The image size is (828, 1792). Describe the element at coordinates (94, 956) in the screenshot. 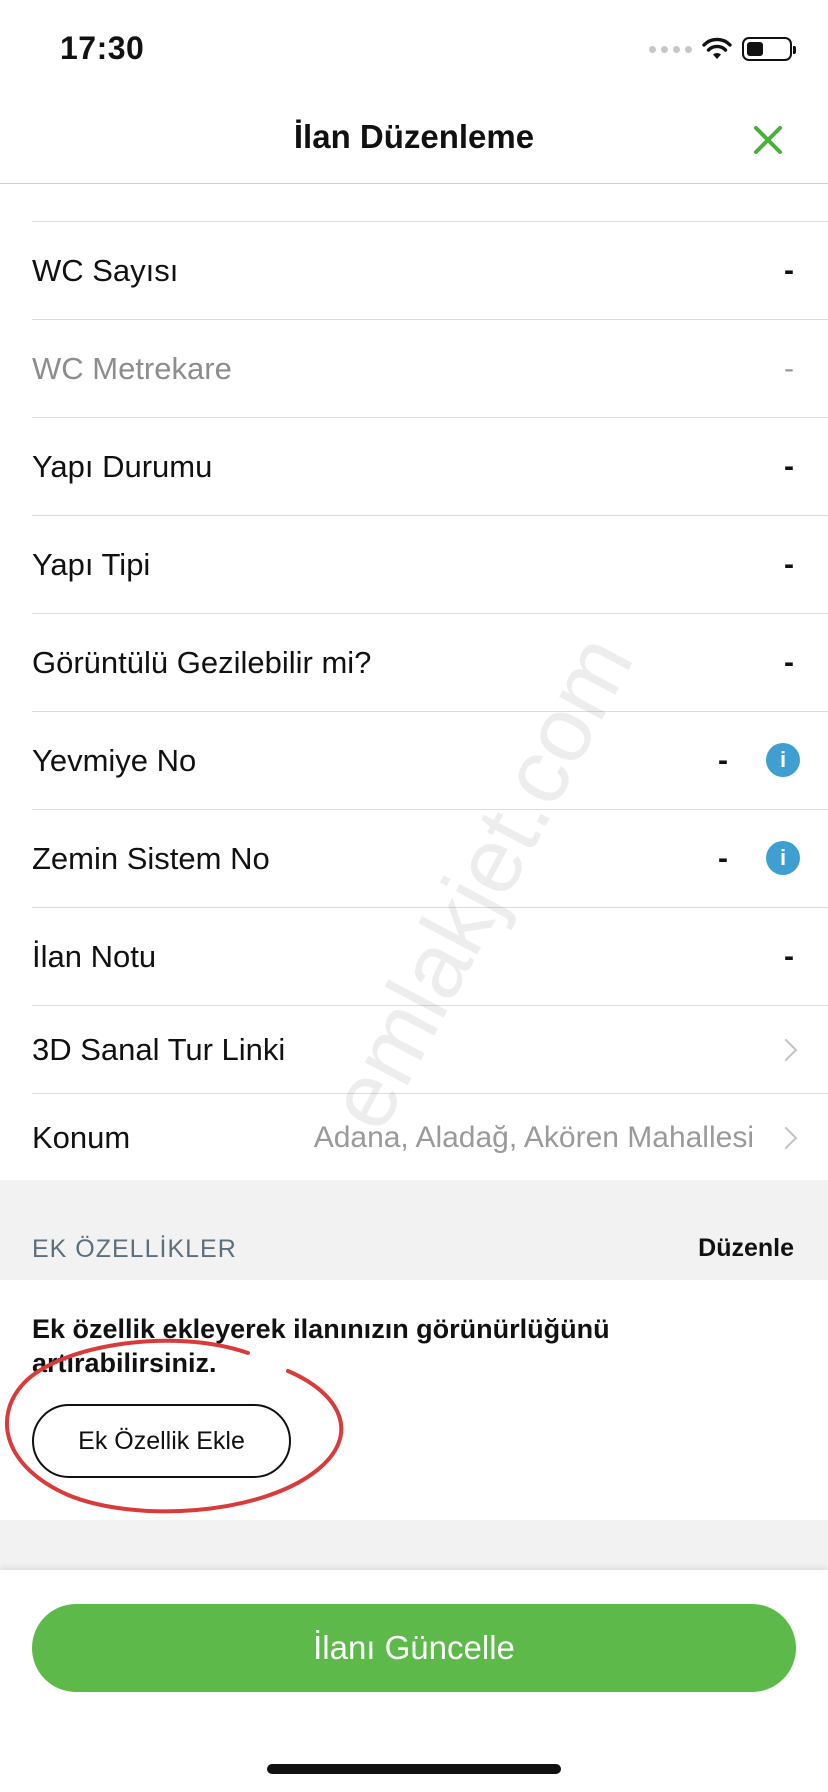

I see `row-label: İlan Notu` at that location.